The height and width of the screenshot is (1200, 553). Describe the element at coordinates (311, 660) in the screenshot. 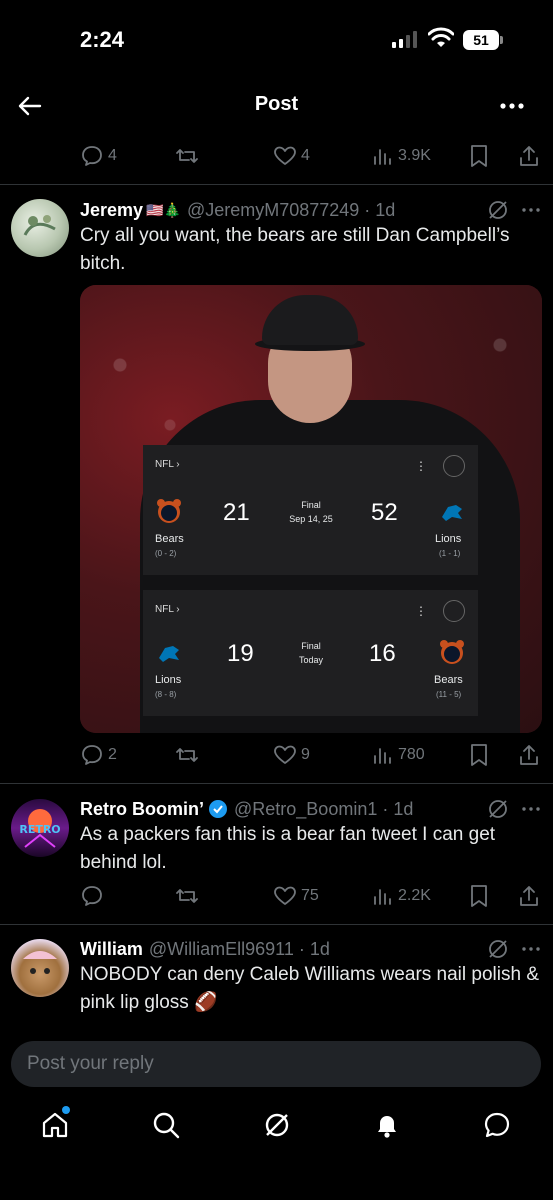

I see `game-date: Today` at that location.